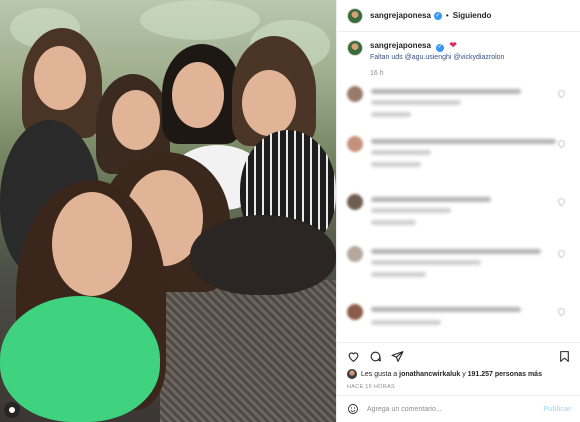 The image size is (580, 422). Describe the element at coordinates (397, 356) in the screenshot. I see `share-icon` at that location.